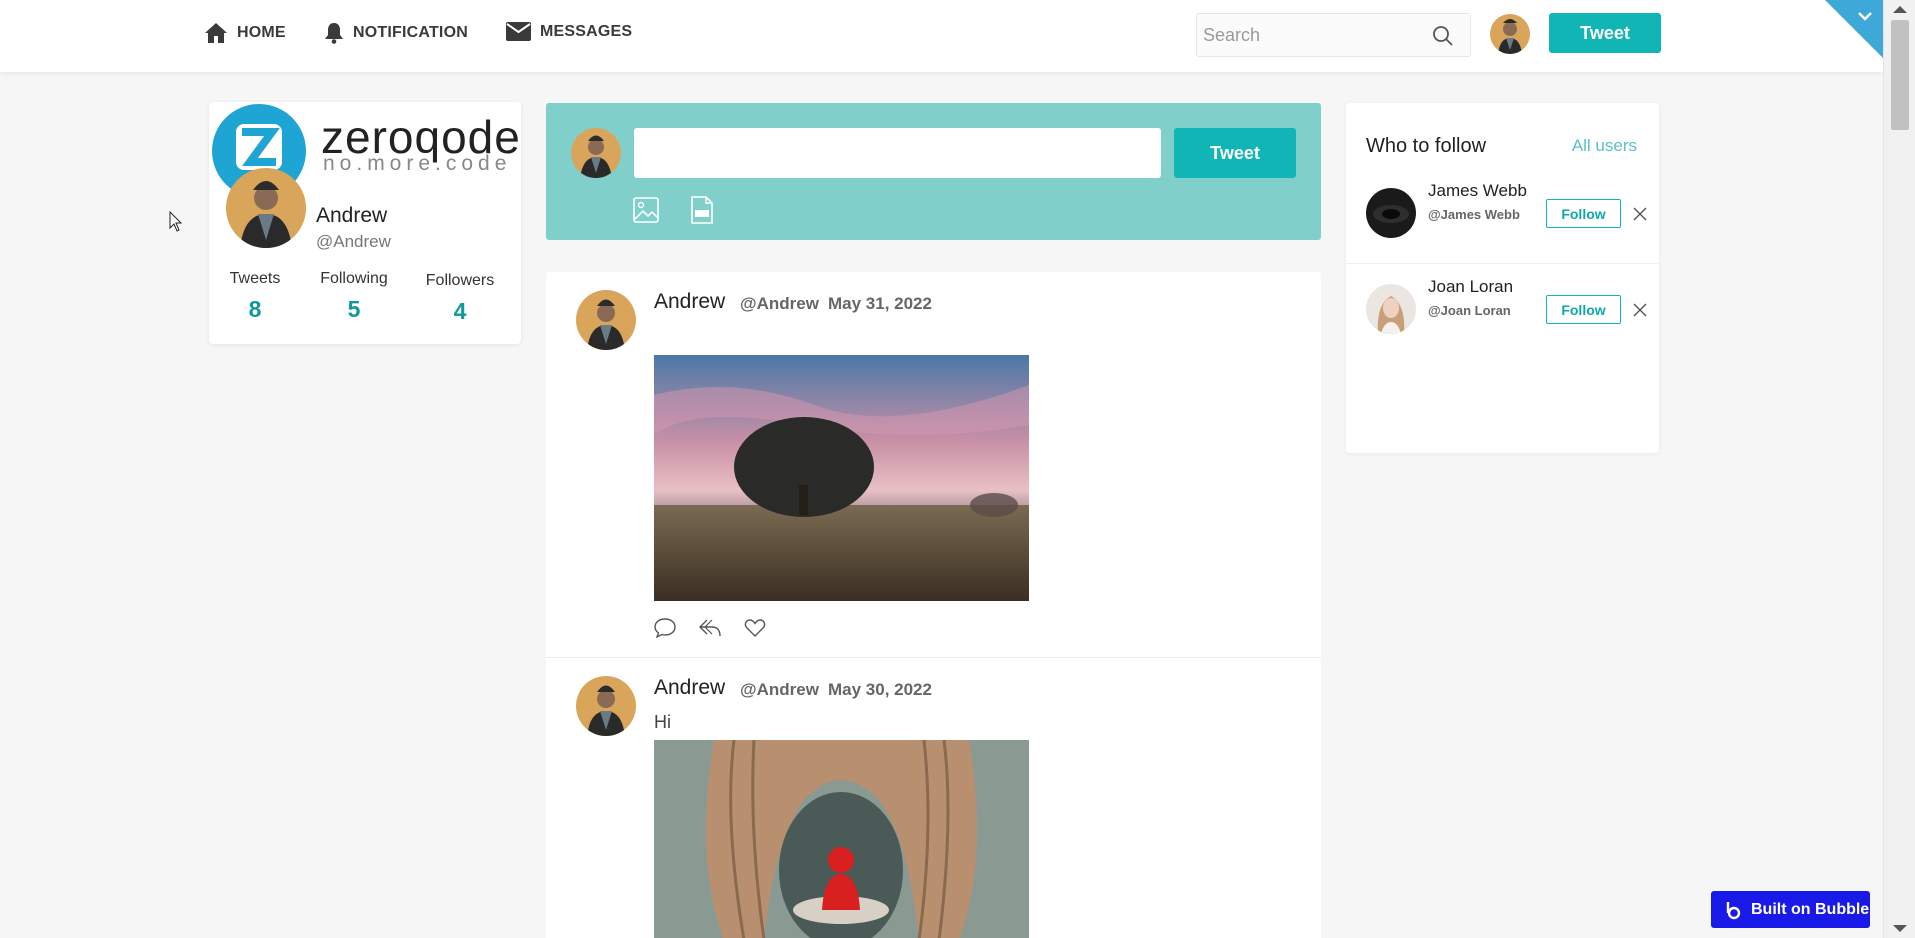 This screenshot has width=1915, height=938. I want to click on nav-messages: MESSAGES, so click(569, 31).